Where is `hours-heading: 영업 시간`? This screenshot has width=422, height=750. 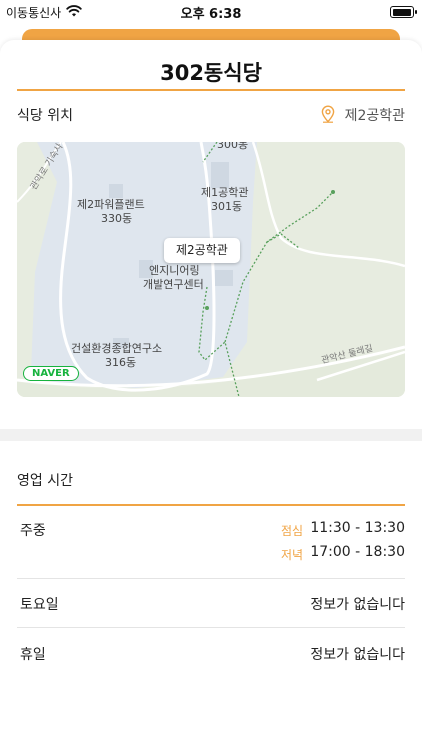
hours-heading: 영업 시간 is located at coordinates (45, 481).